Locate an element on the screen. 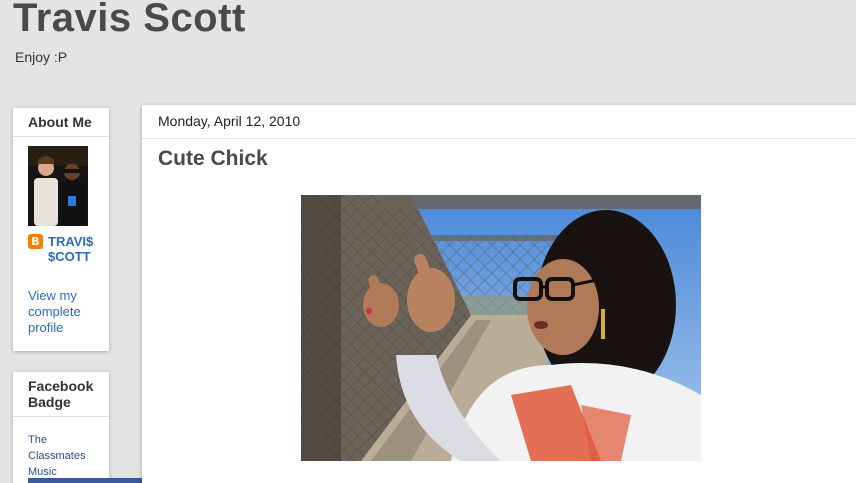 This screenshot has height=483, width=856. blog-description: Enjoy :P is located at coordinates (41, 57).